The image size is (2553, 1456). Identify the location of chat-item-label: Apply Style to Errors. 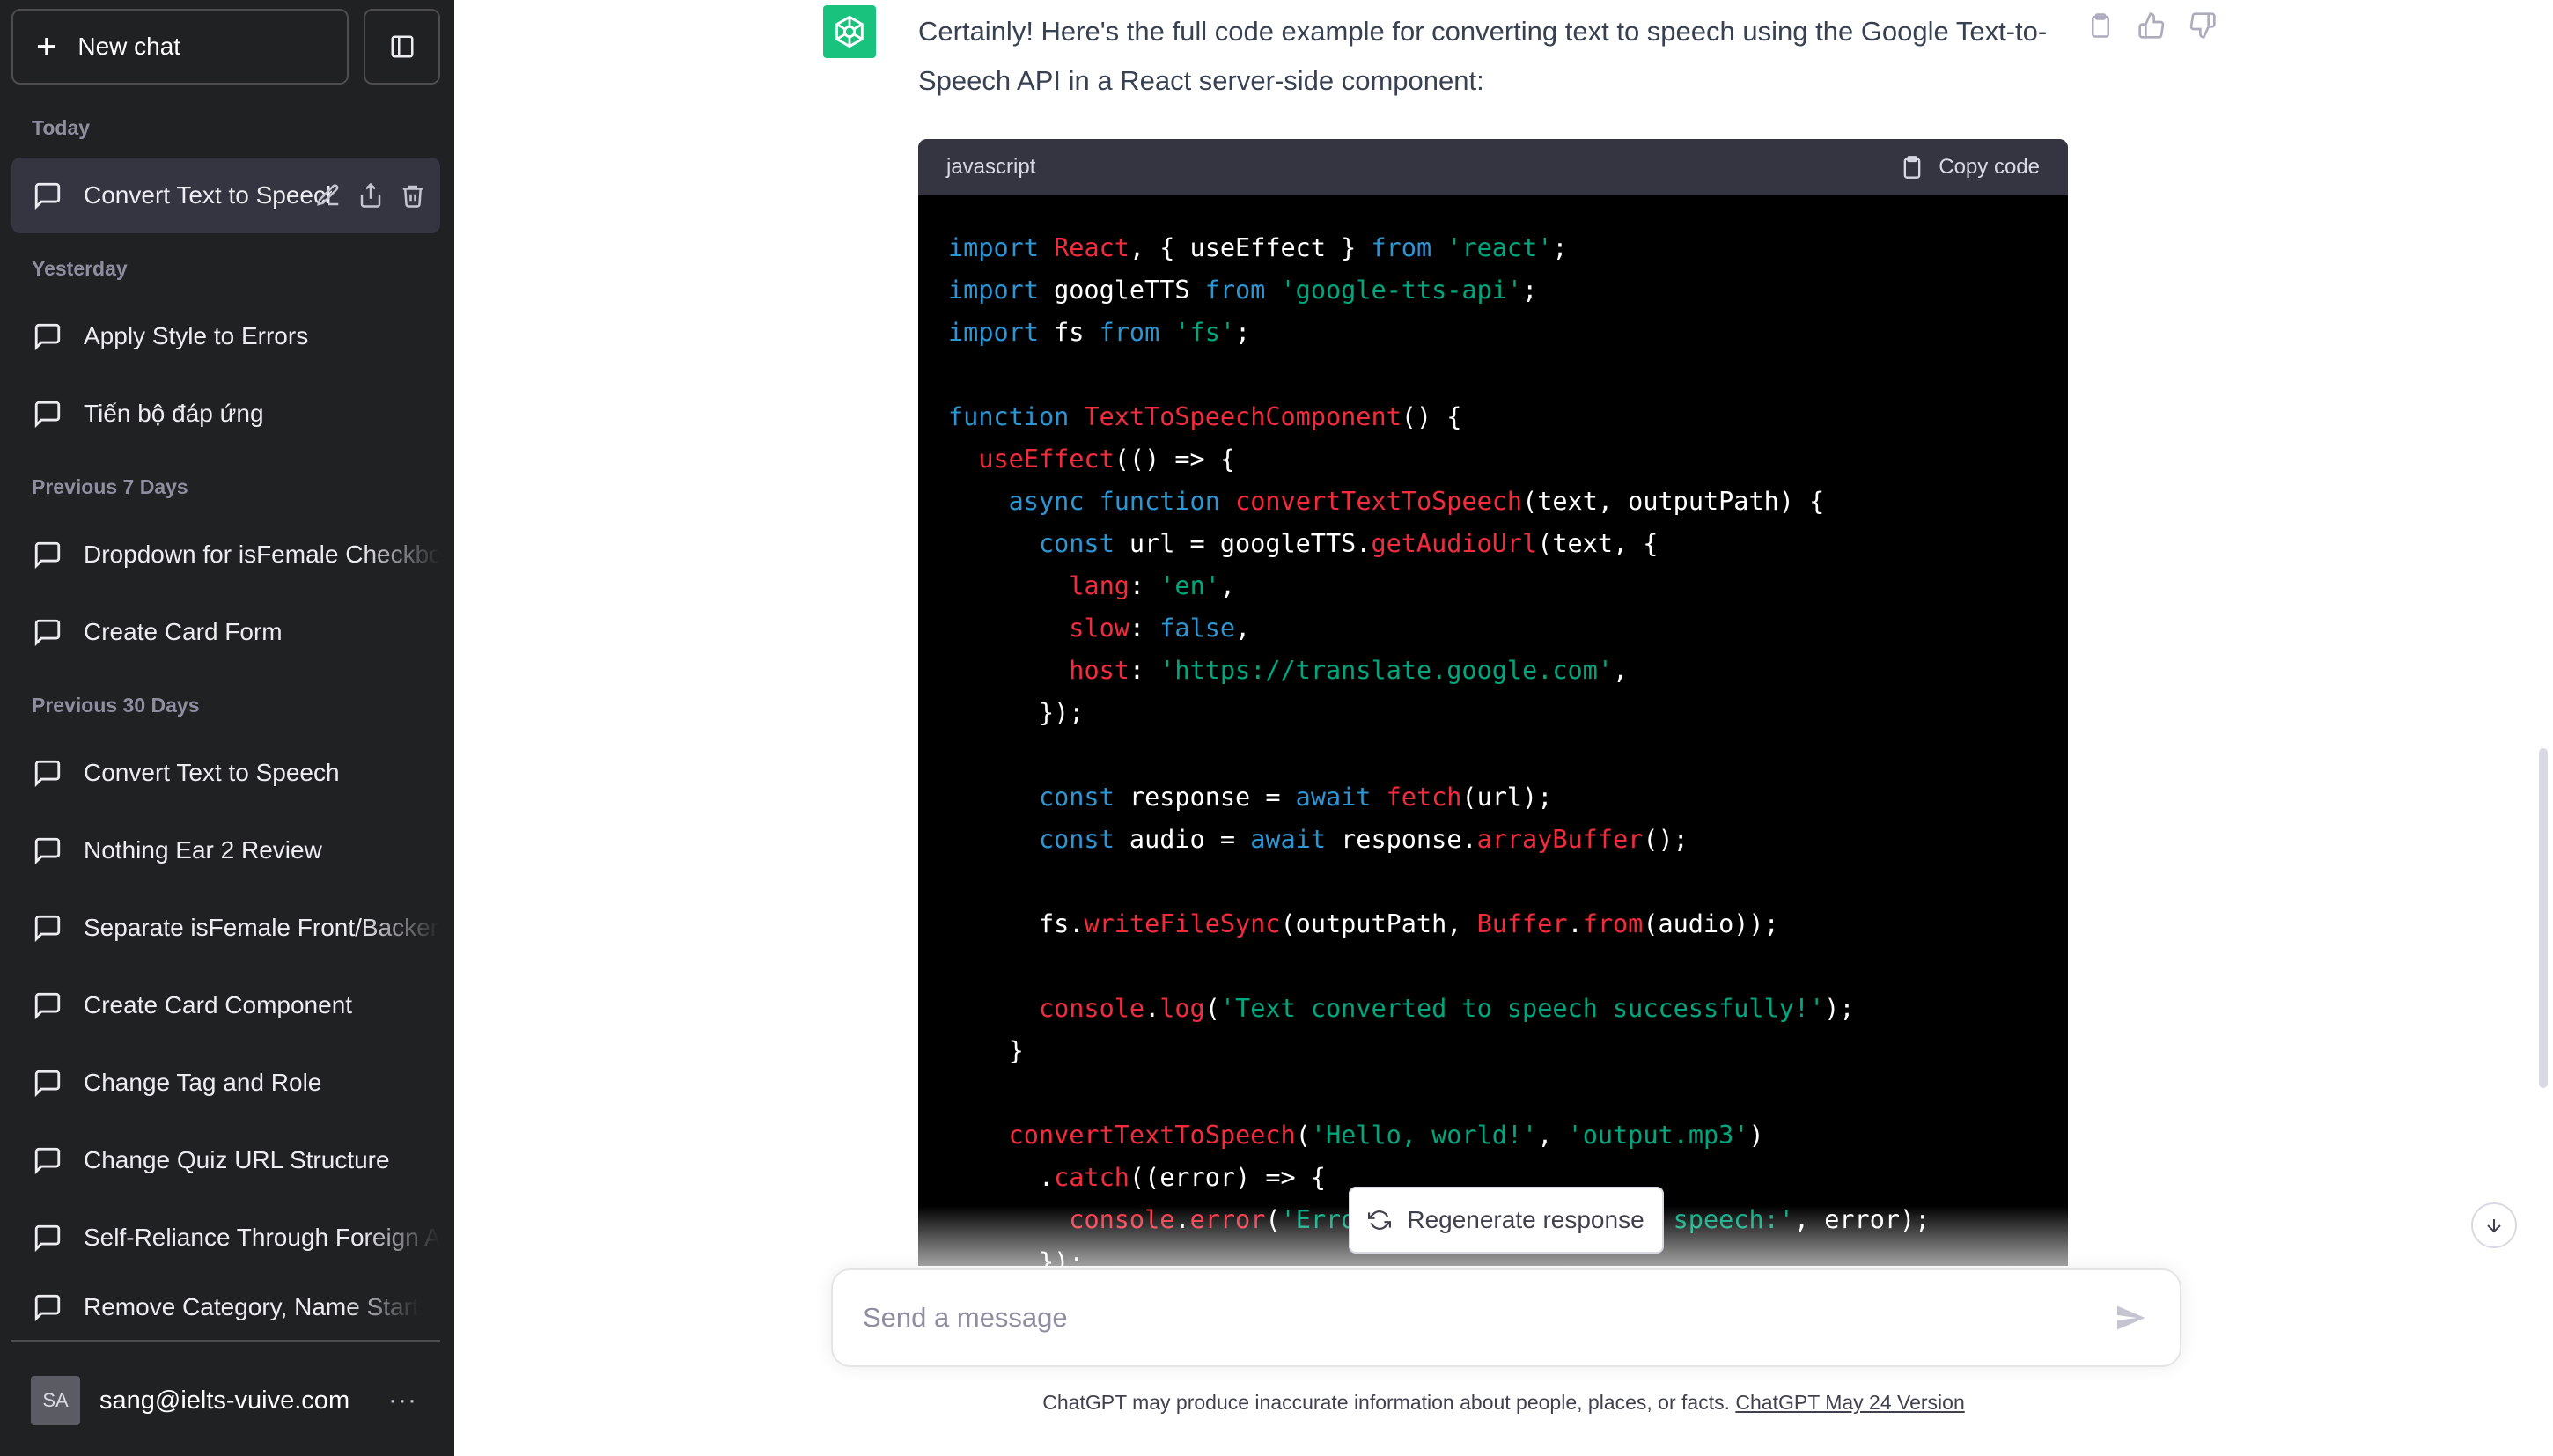
(196, 336).